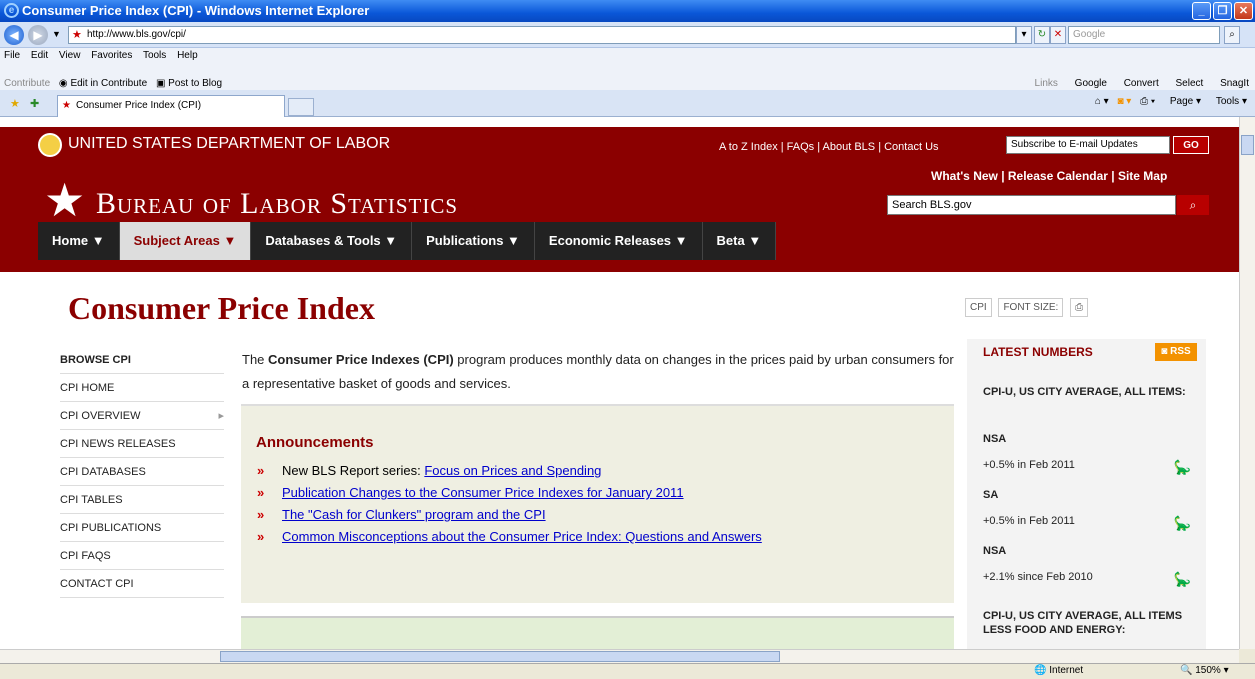 The image size is (1255, 679). I want to click on horizontal-scrollbar, so click(619, 656).